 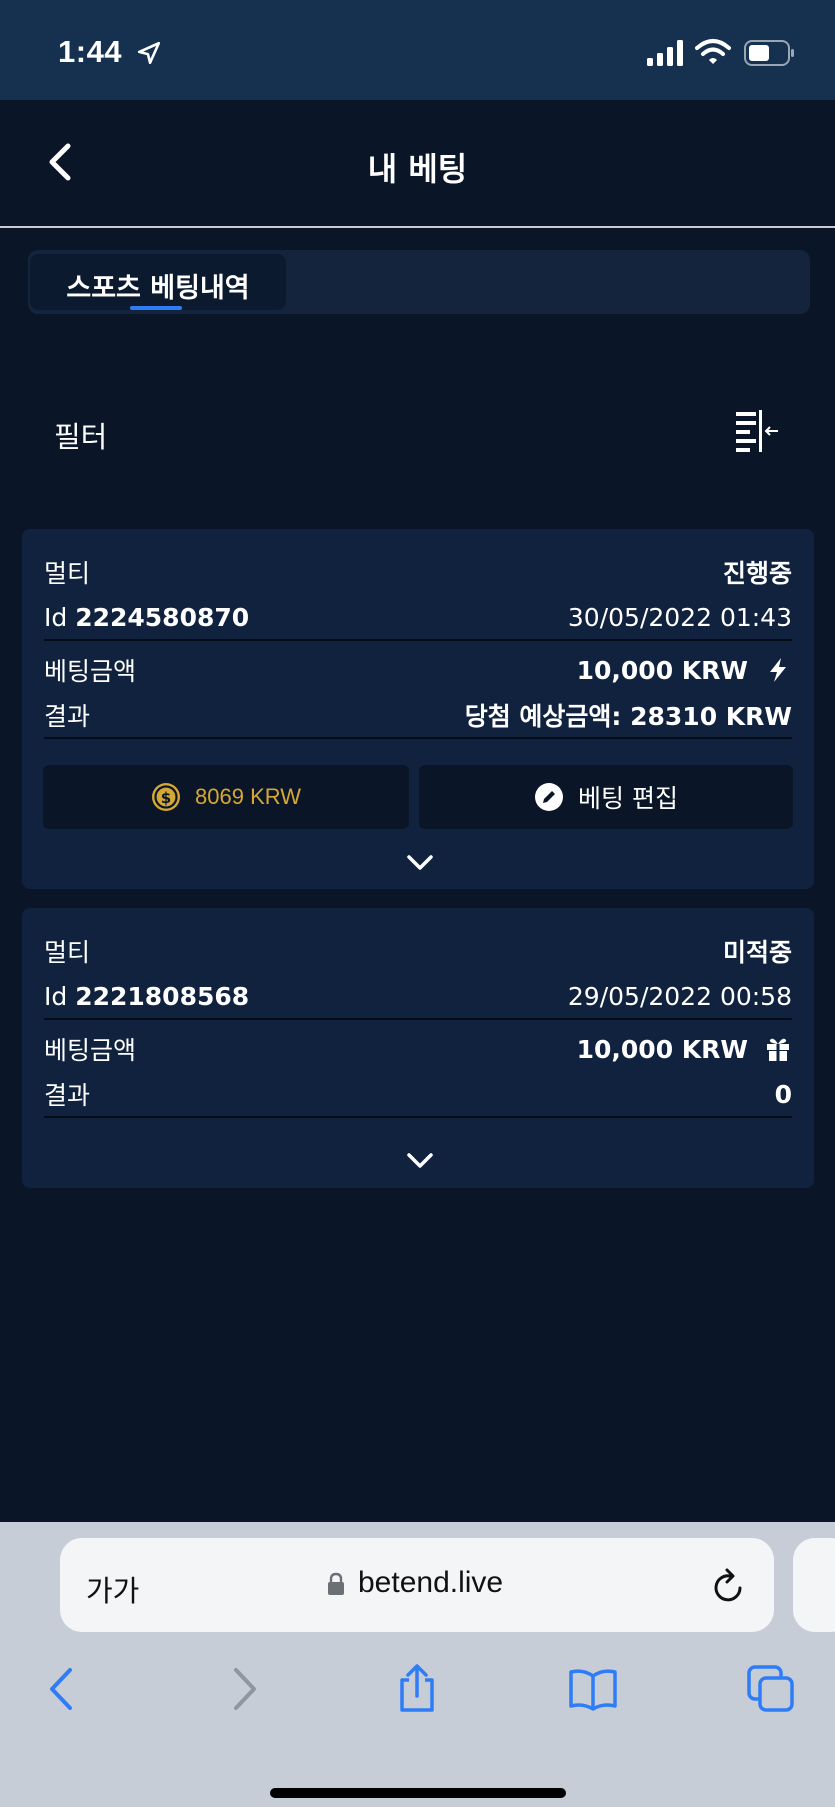 I want to click on cashout-amount: 8069, so click(x=219, y=796).